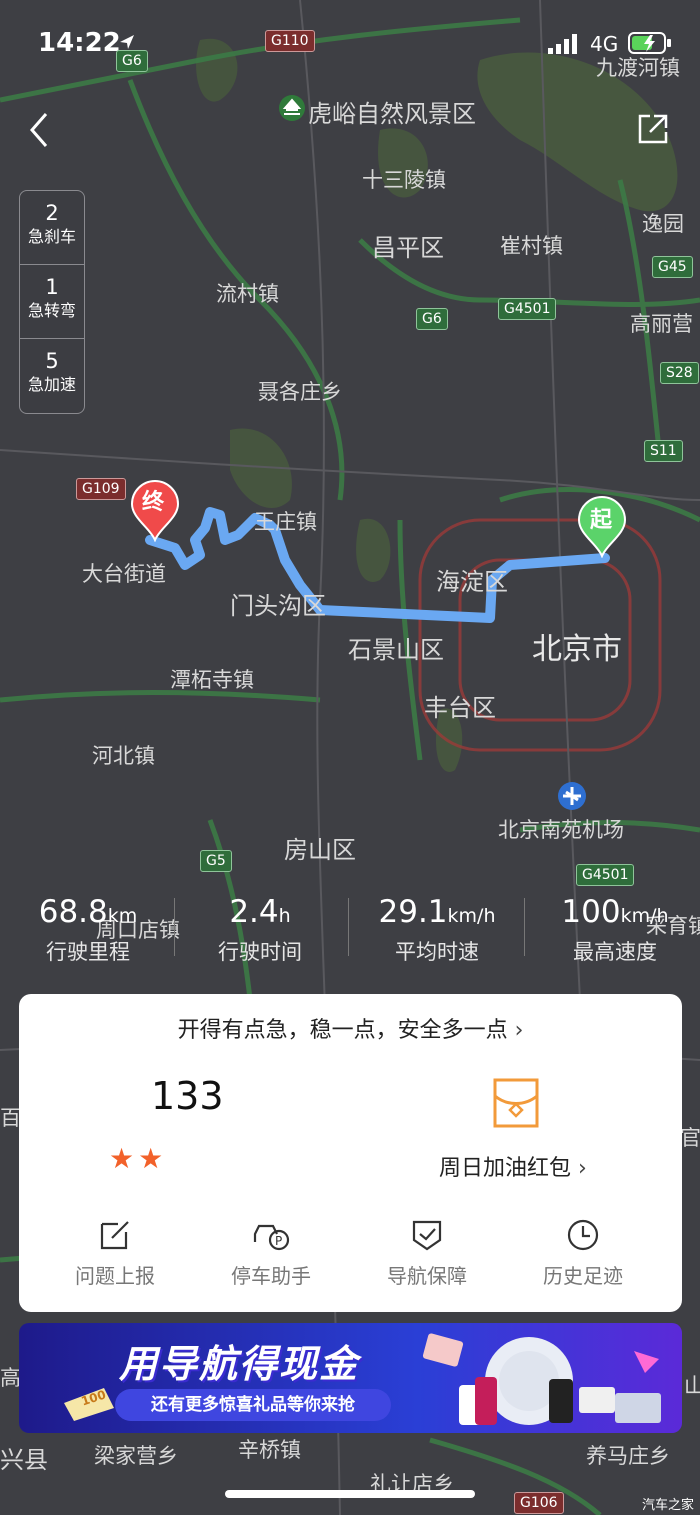 The image size is (700, 1515). I want to click on stat-label: 最高速度, so click(615, 952).